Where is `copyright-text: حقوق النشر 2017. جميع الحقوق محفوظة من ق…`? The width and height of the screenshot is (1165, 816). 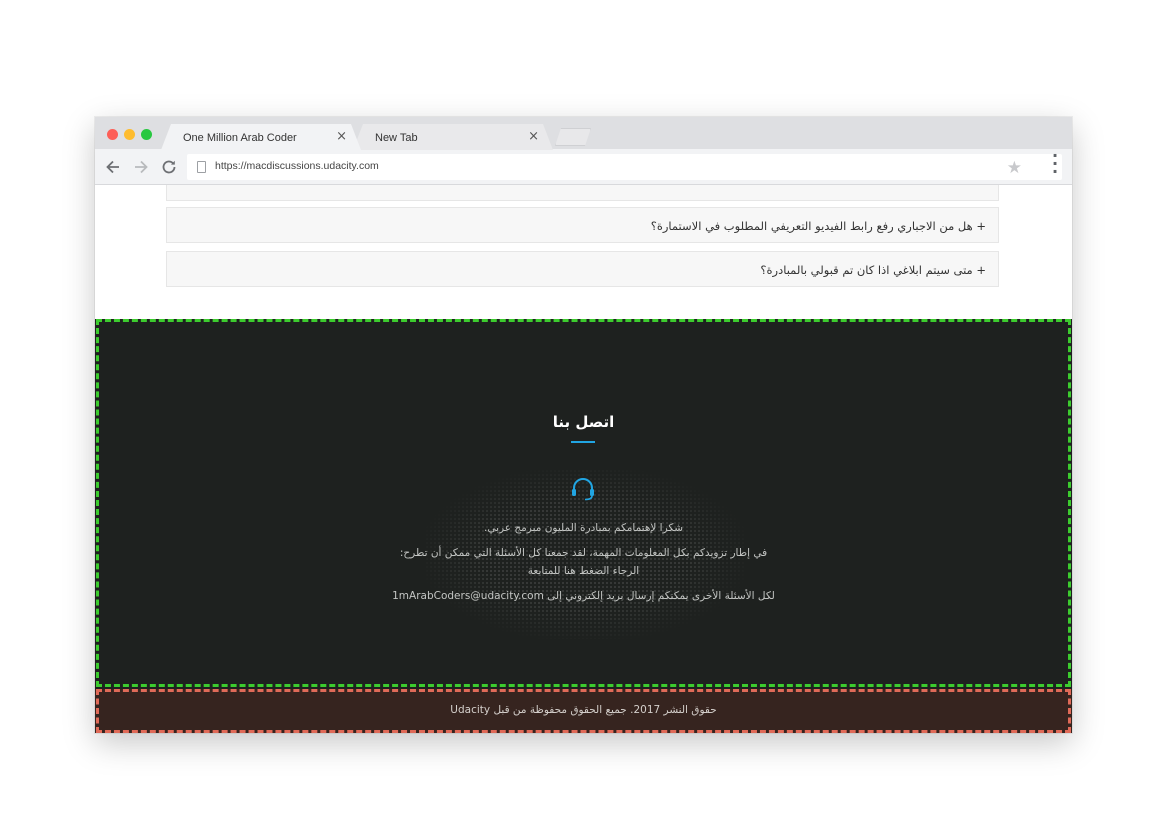 copyright-text: حقوق النشر 2017. جميع الحقوق محفوظة من ق… is located at coordinates (583, 710).